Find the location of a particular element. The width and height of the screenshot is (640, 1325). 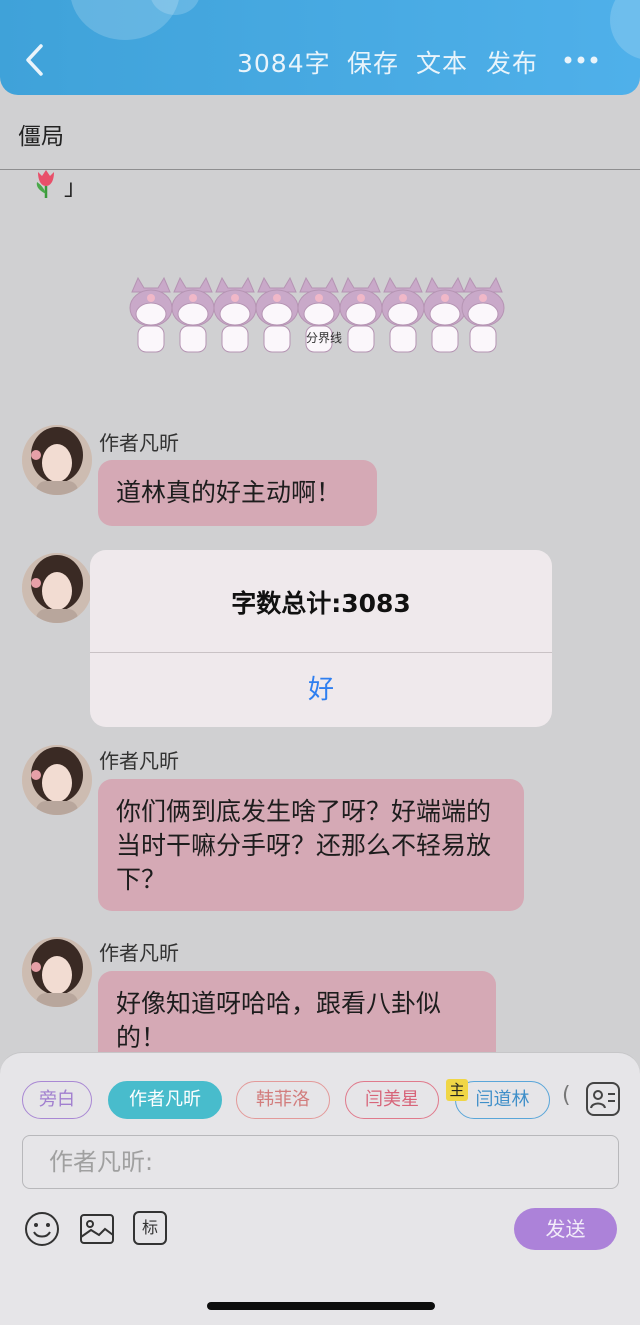

emoji-icon is located at coordinates (42, 1229).